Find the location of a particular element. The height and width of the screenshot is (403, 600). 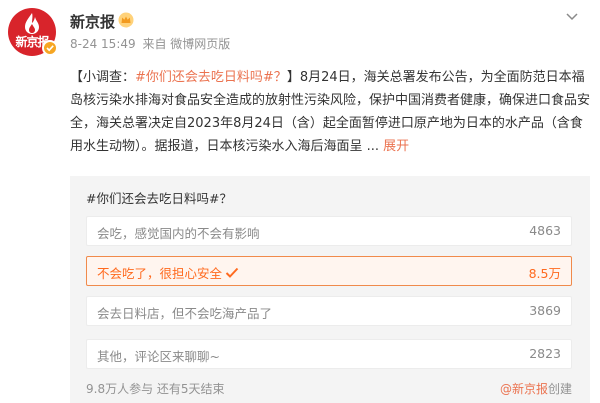

post-header: 新京报 新京报 8-24 15:49 来自 微博网页版 is located at coordinates (300, 30).